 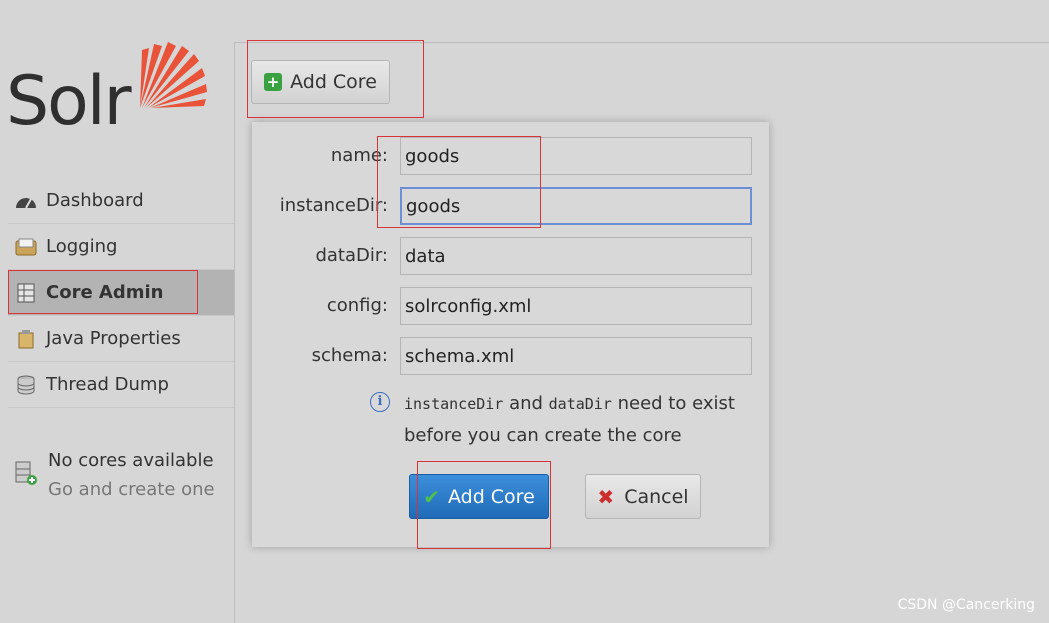 What do you see at coordinates (454, 404) in the screenshot?
I see `note-code-instancedir: instanceDir` at bounding box center [454, 404].